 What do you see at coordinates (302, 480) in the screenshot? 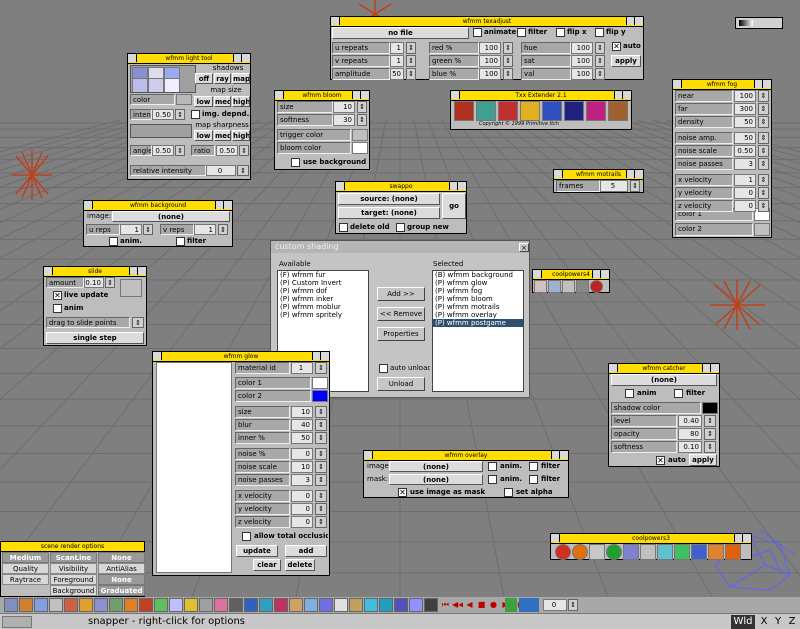
I see `glow-param-value: 3` at bounding box center [302, 480].